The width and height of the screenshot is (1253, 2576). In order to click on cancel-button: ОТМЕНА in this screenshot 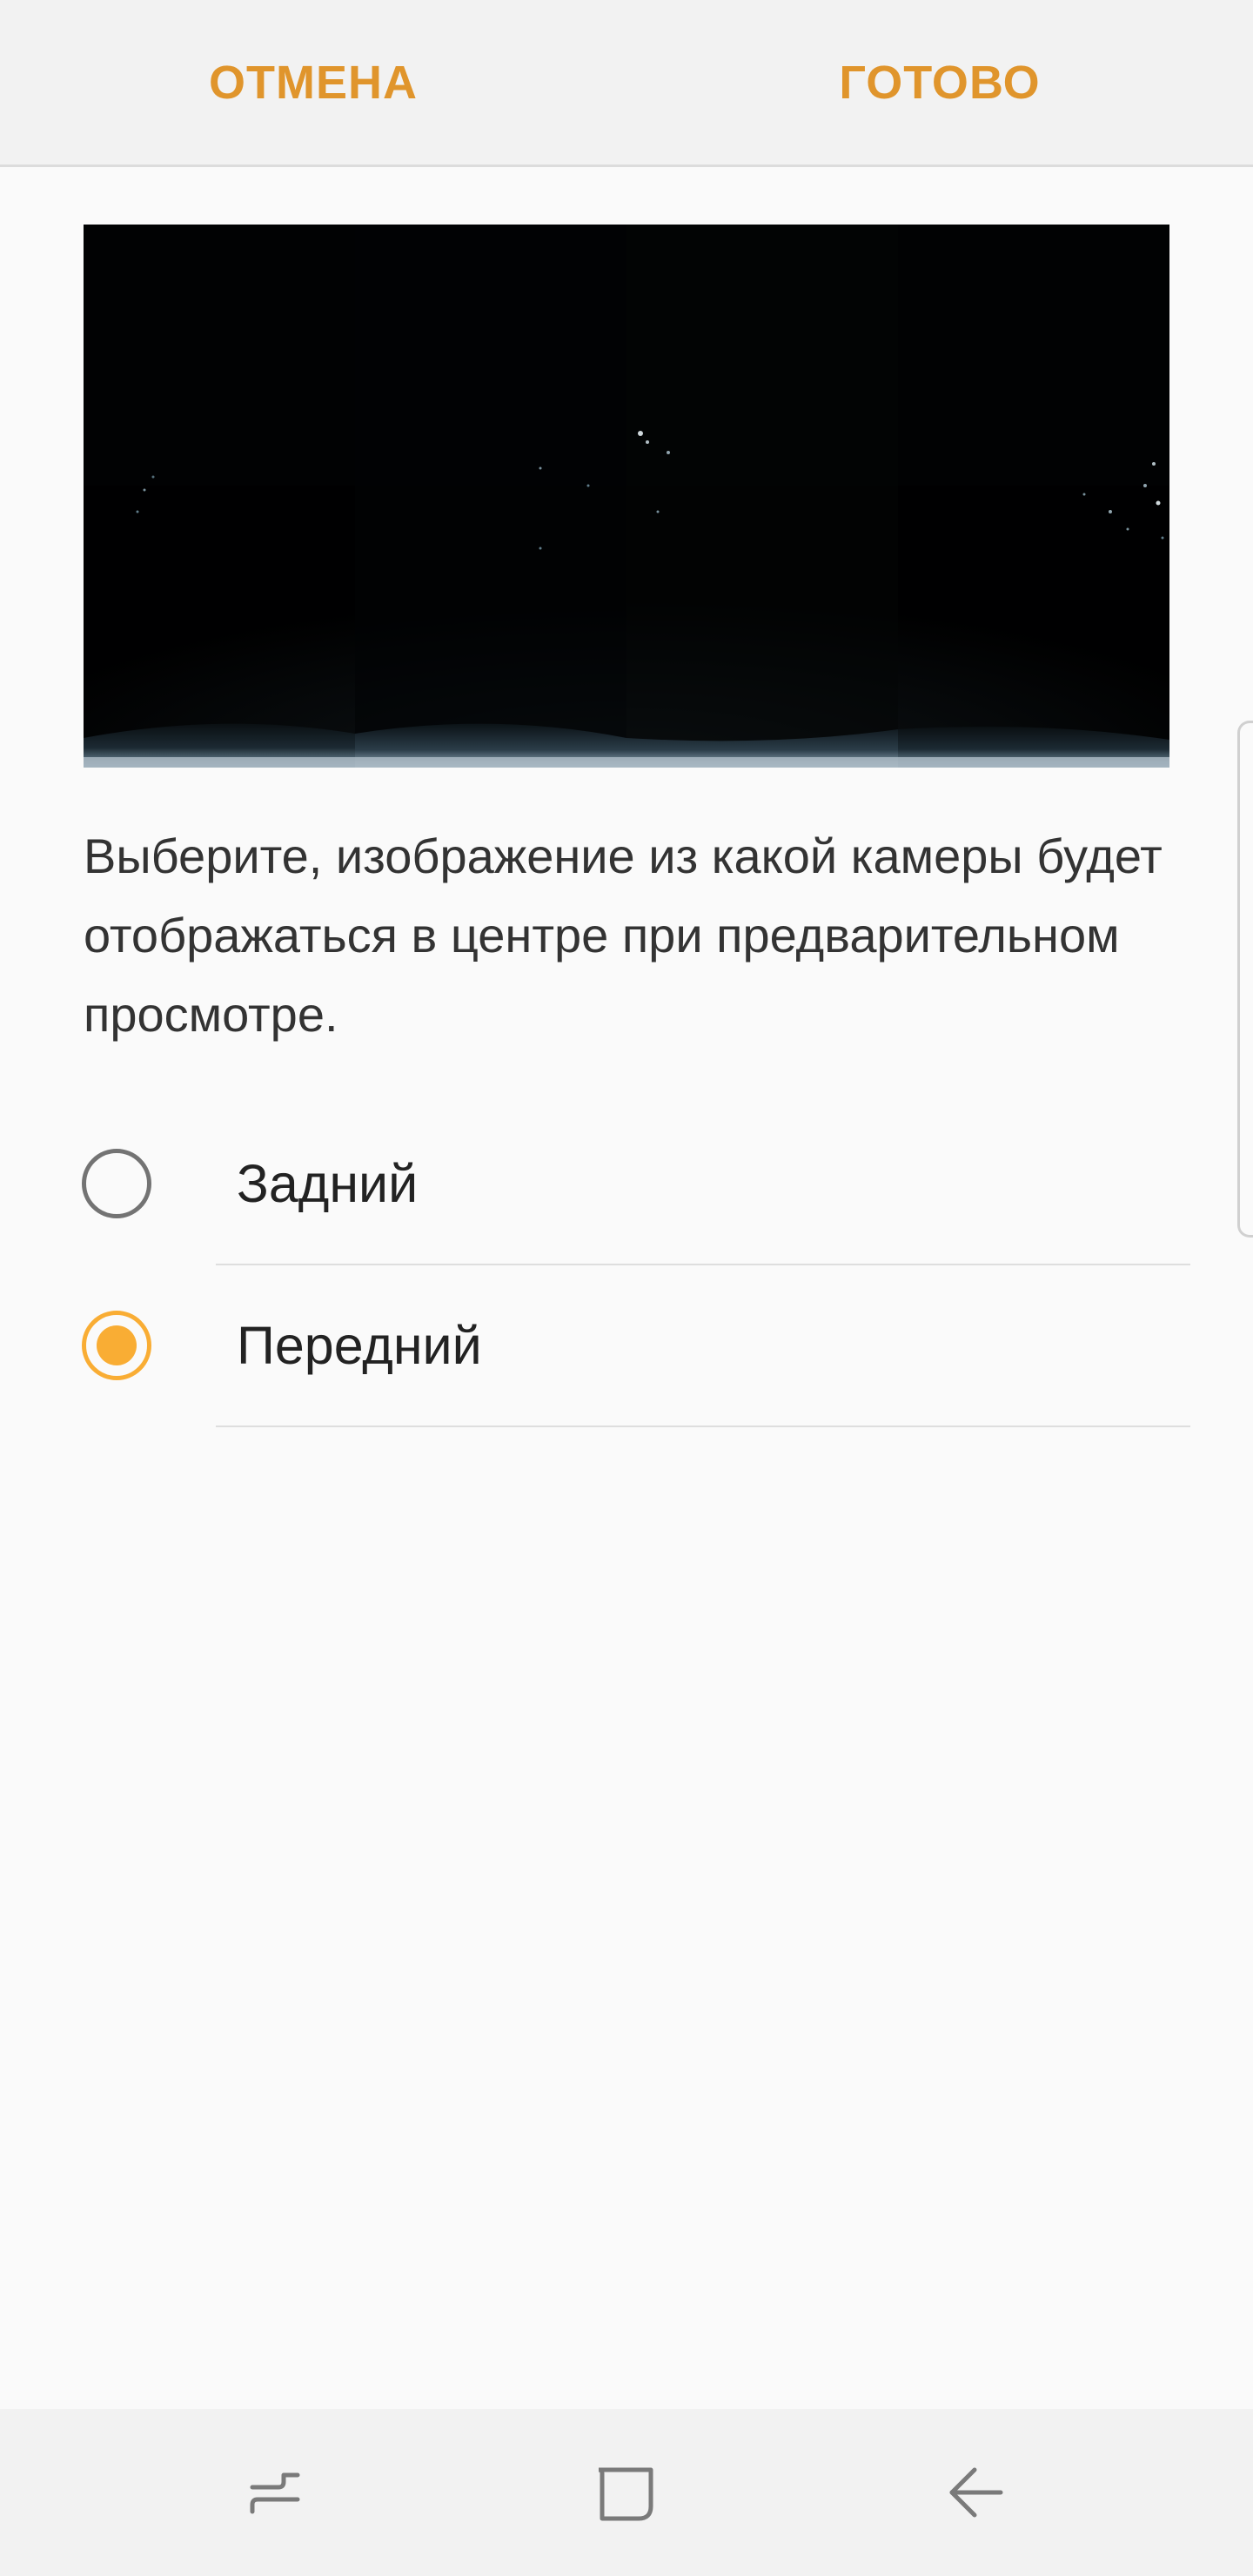, I will do `click(313, 82)`.